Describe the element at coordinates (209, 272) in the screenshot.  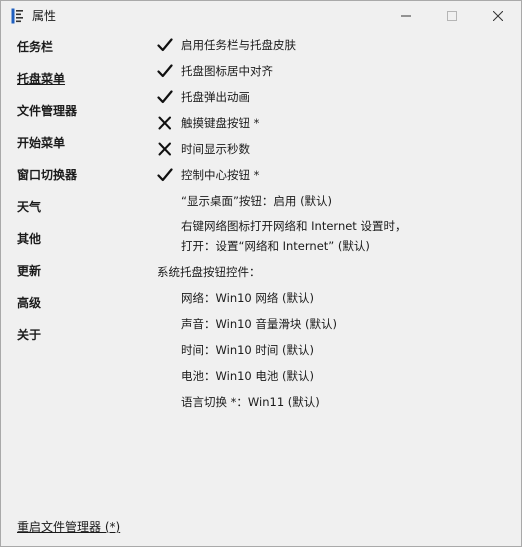
I see `tray-controls-heading: 系统托盘按钮控件：` at that location.